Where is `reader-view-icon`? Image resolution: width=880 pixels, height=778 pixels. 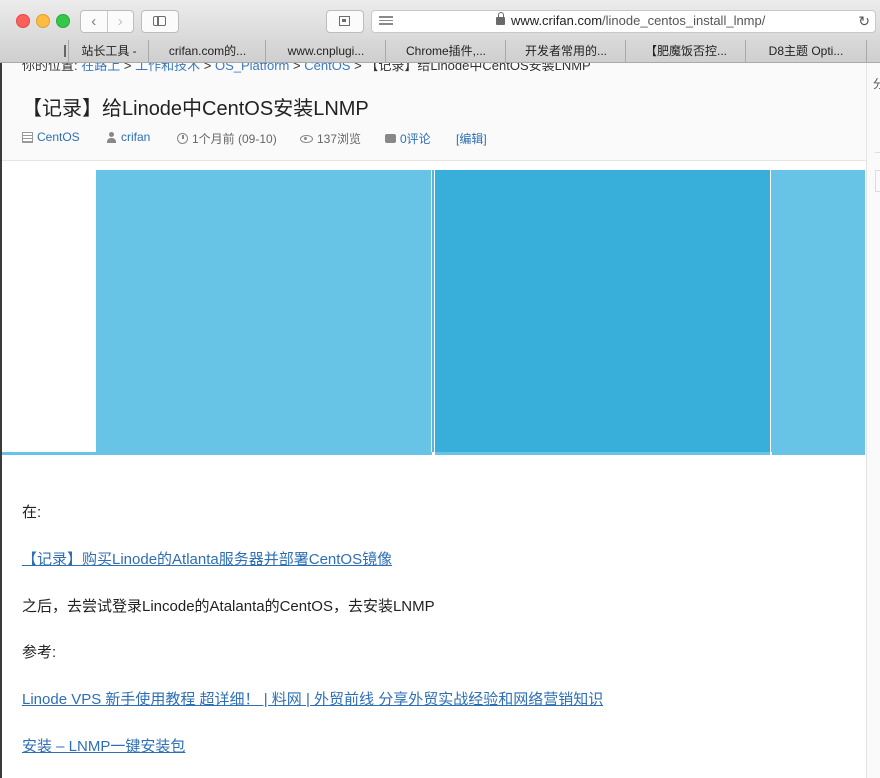
reader-view-icon is located at coordinates (386, 21).